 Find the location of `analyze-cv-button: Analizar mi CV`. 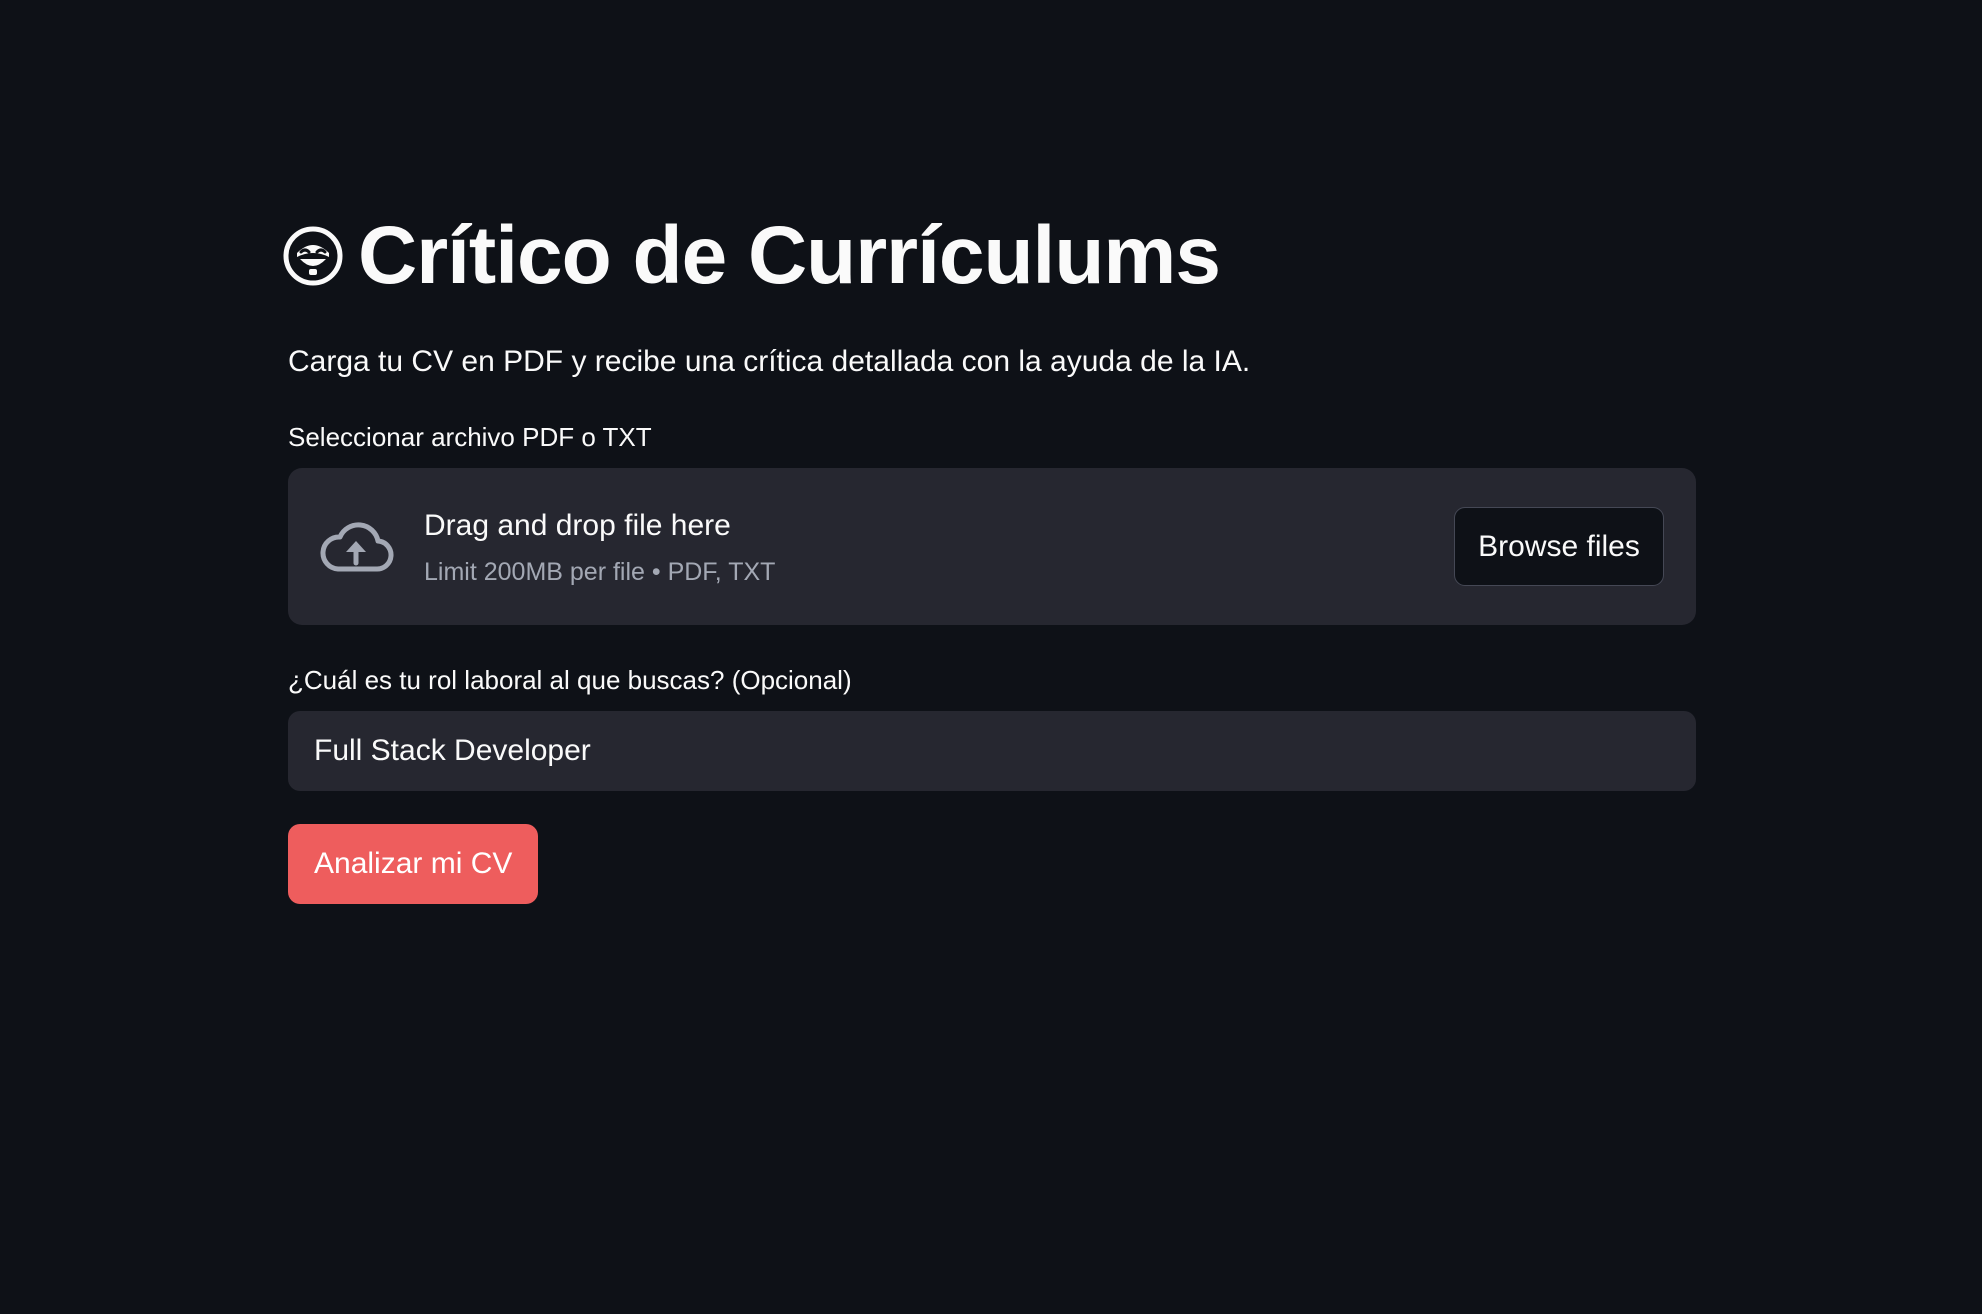

analyze-cv-button: Analizar mi CV is located at coordinates (413, 864).